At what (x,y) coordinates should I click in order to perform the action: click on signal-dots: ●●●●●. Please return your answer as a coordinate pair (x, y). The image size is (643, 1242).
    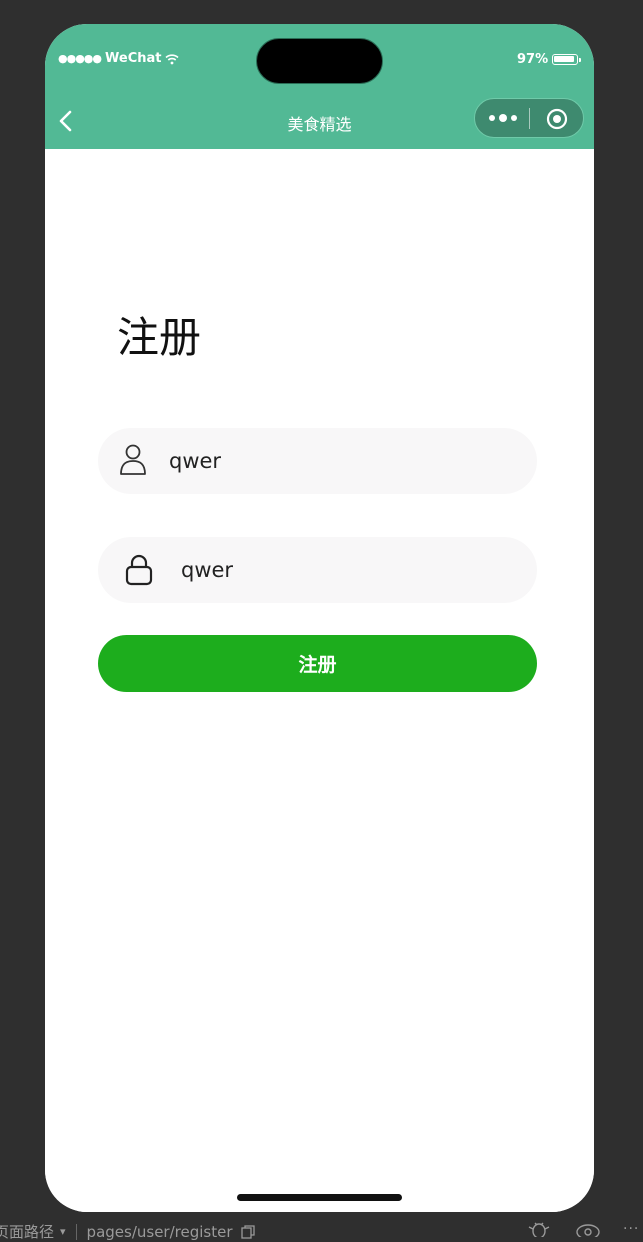
    Looking at the image, I should click on (80, 58).